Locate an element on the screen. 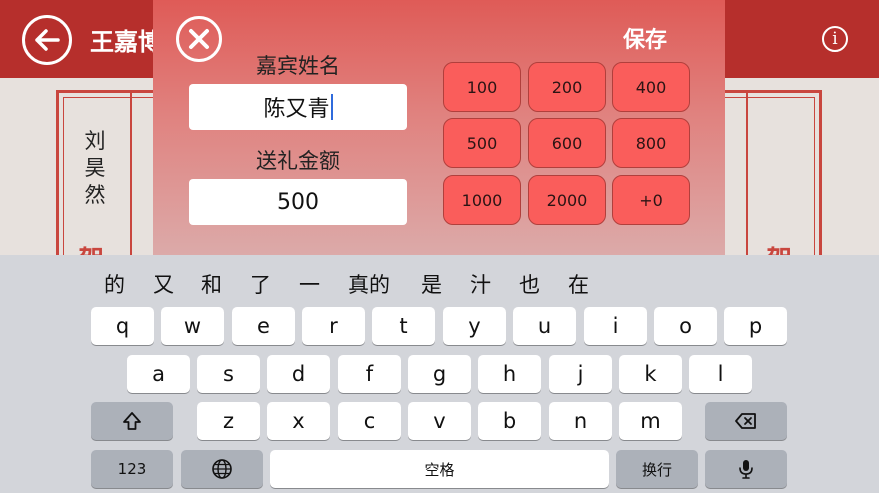 The width and height of the screenshot is (879, 493). globe-icon is located at coordinates (222, 469).